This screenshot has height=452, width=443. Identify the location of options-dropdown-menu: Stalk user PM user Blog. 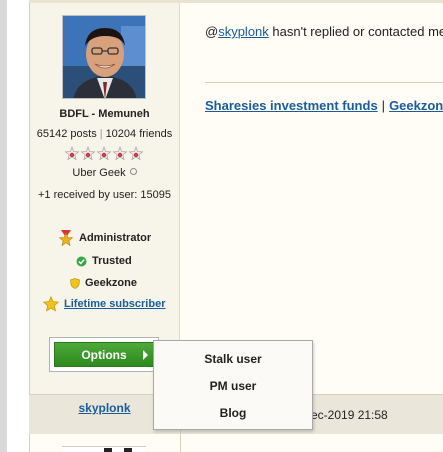
(233, 385).